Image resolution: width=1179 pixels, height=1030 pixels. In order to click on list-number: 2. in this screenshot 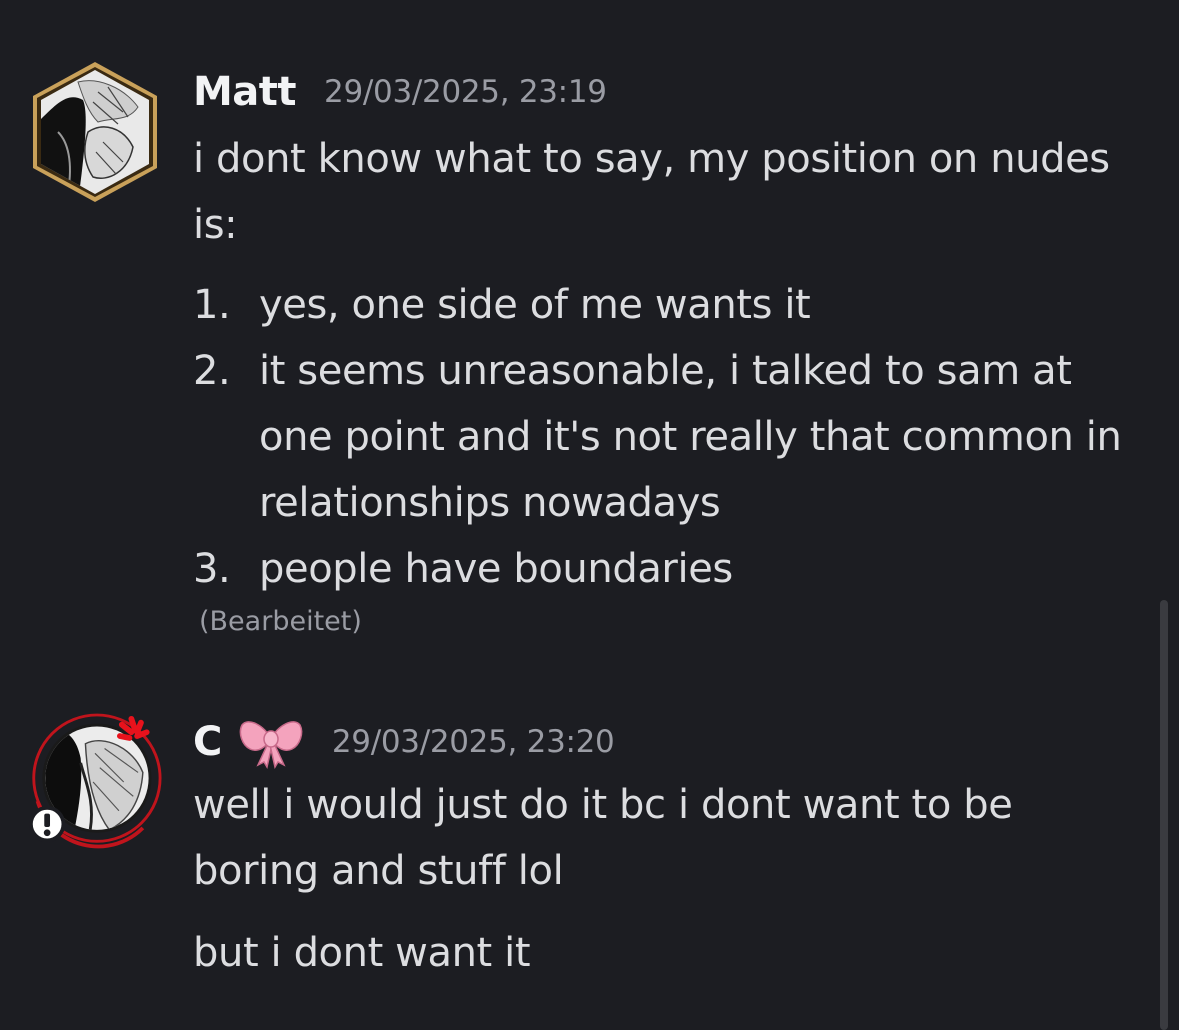, I will do `click(212, 371)`.